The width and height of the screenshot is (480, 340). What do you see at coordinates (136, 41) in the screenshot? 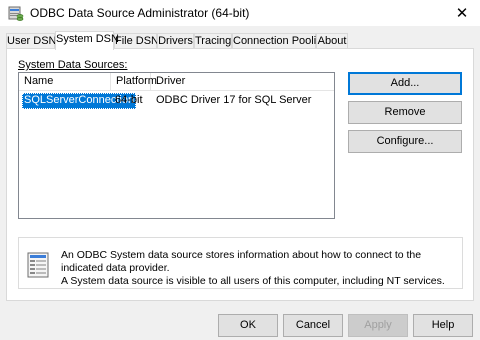
I see `tab-file-dsn: File DSN` at bounding box center [136, 41].